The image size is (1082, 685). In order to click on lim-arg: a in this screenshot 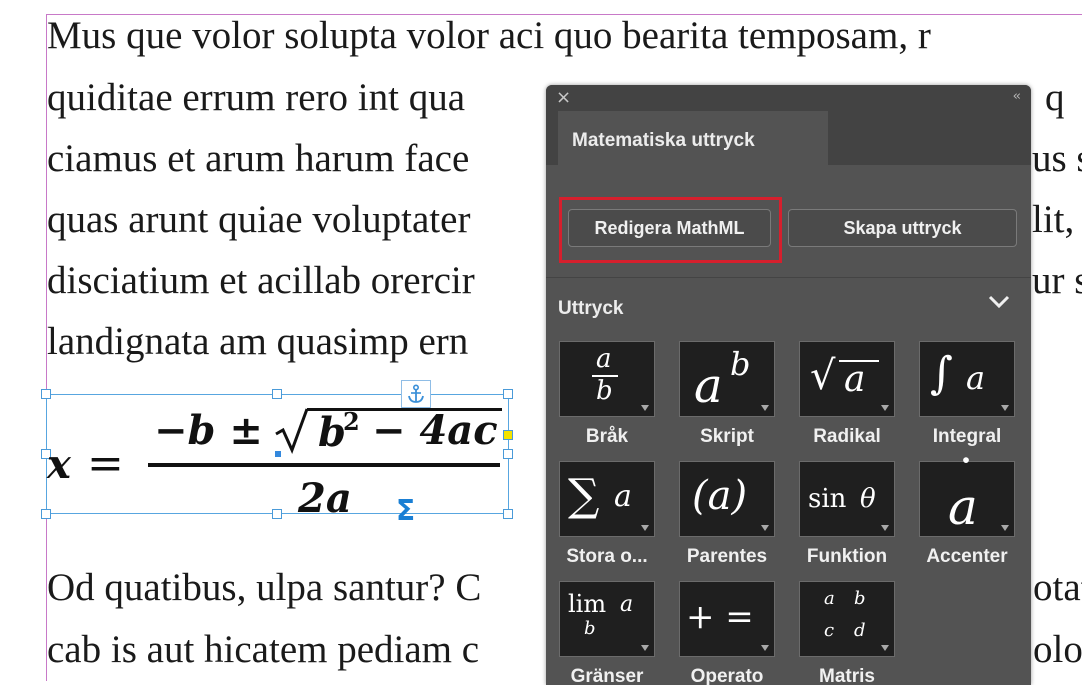, I will do `click(627, 604)`.